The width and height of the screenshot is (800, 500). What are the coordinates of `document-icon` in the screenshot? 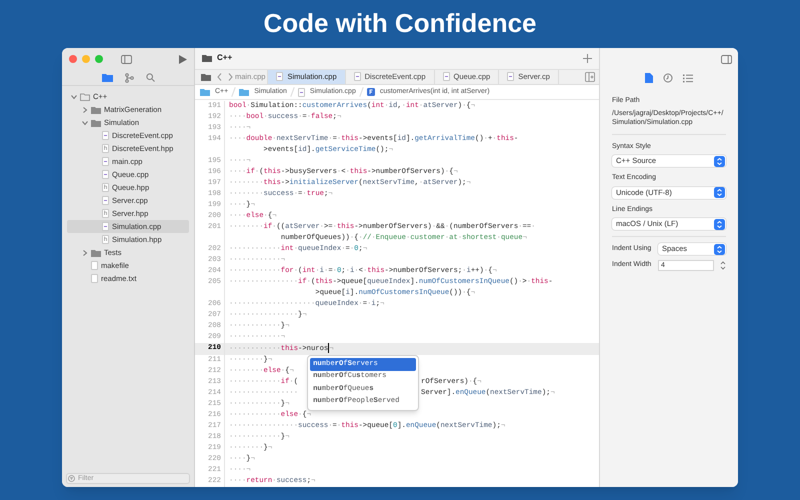 It's located at (649, 78).